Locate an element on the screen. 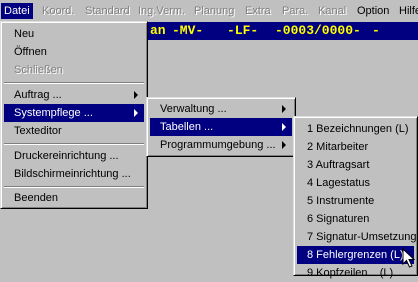  menu-item-tabelle-9: 9 Kopfzeilen (L) is located at coordinates (355, 273).